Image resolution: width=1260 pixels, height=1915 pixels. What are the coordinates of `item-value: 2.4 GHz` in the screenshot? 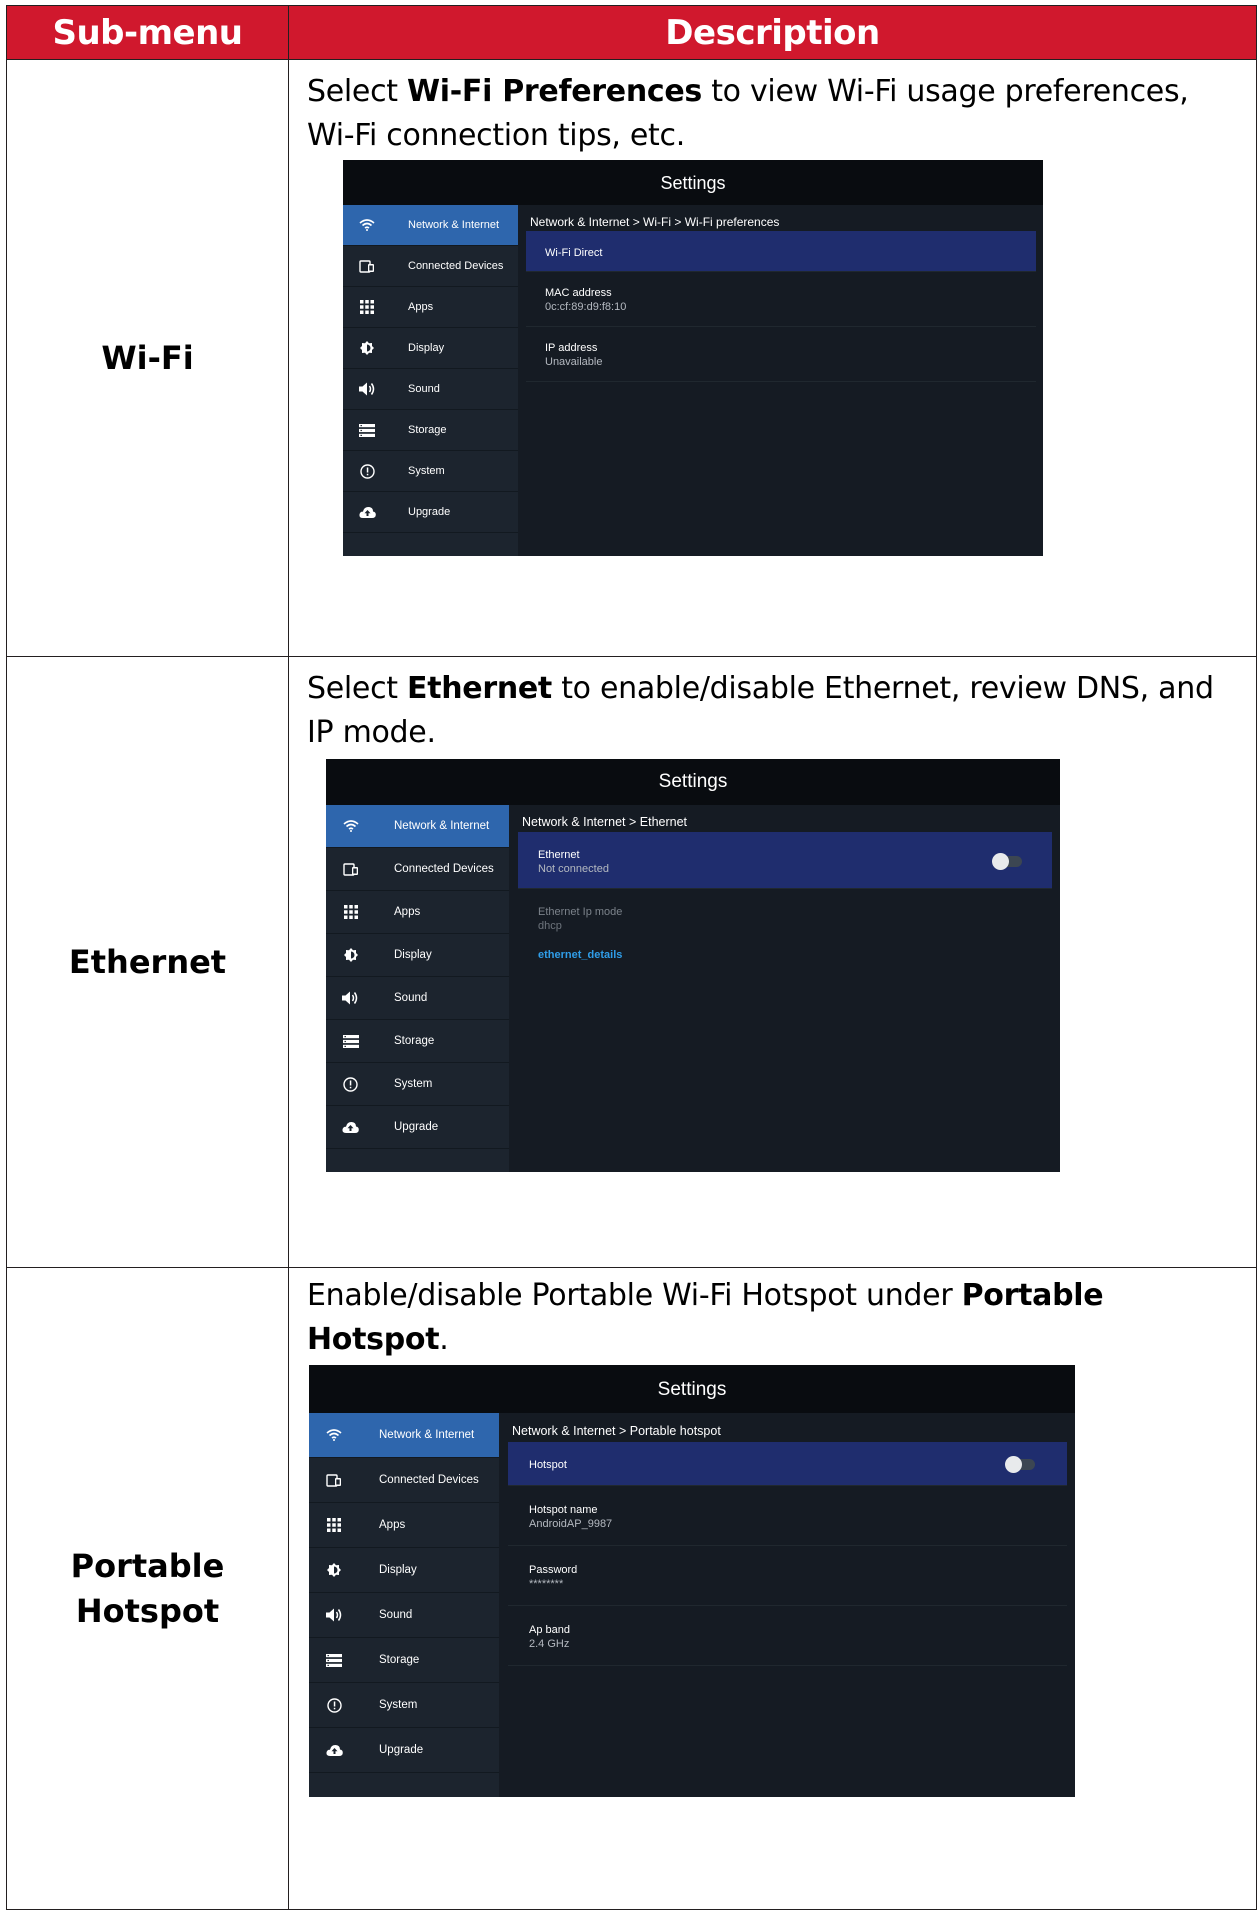 It's located at (549, 1644).